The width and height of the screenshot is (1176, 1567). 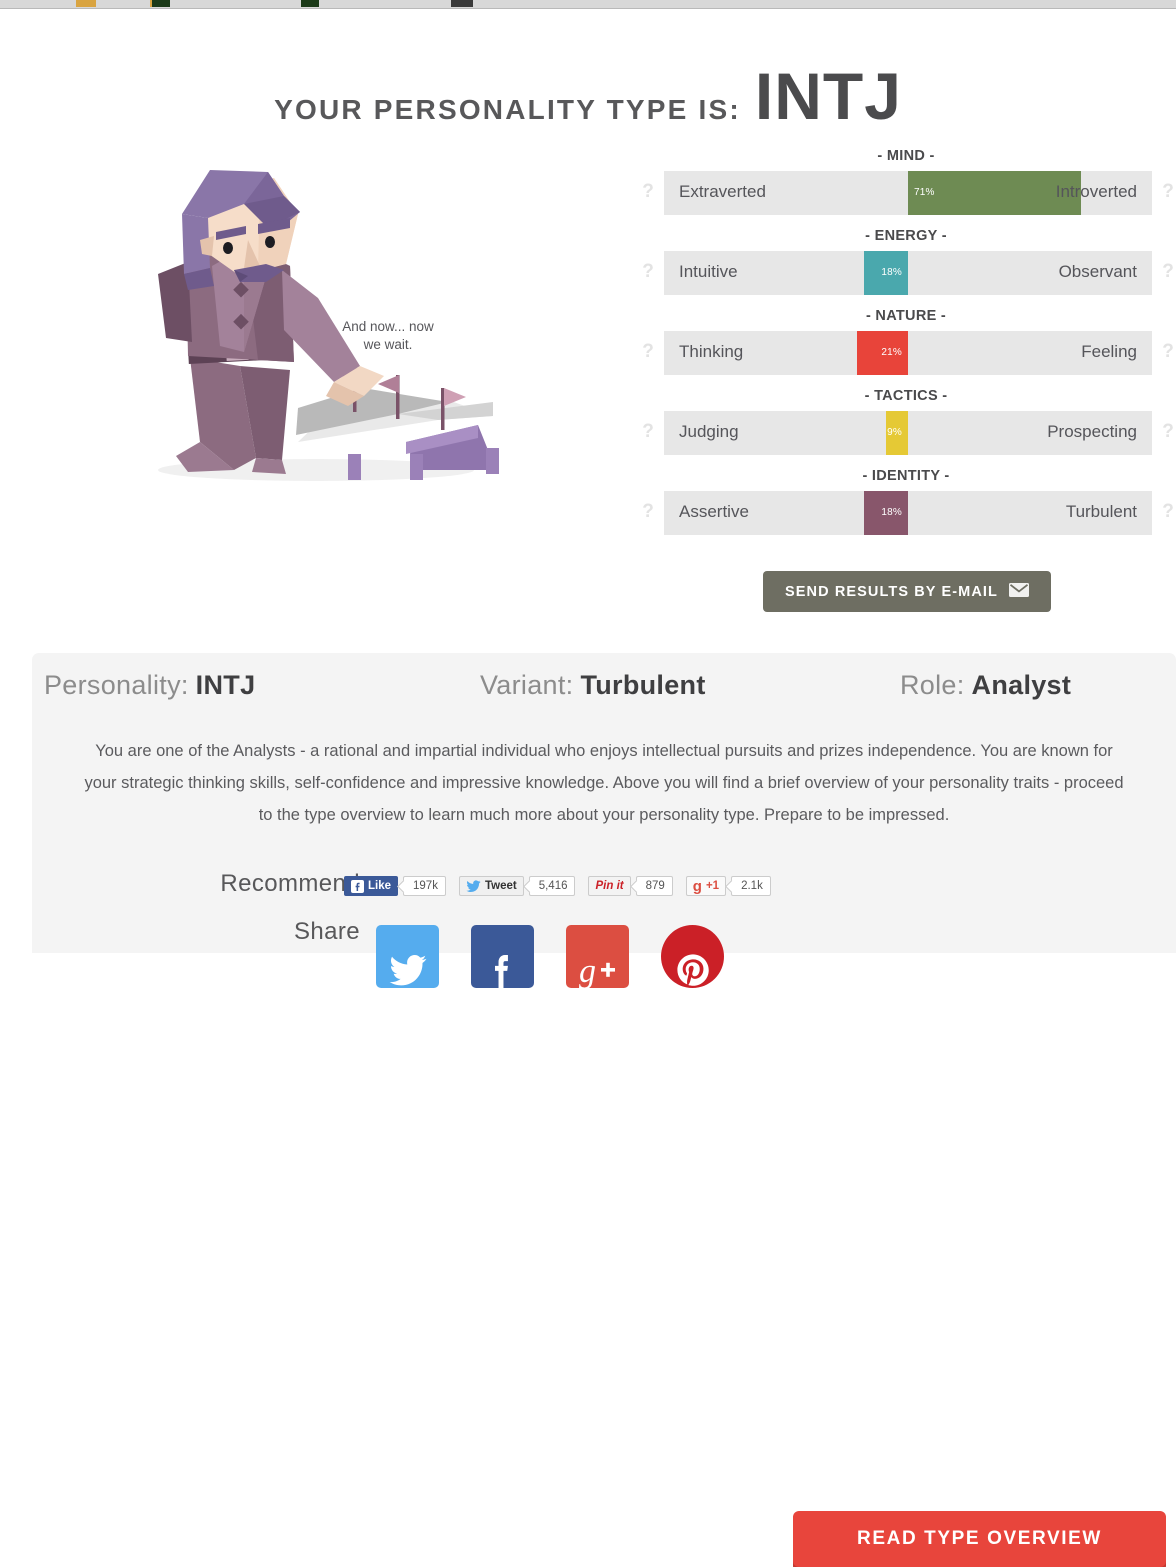 I want to click on read-type-overview-label: Read type overview, so click(x=979, y=1538).